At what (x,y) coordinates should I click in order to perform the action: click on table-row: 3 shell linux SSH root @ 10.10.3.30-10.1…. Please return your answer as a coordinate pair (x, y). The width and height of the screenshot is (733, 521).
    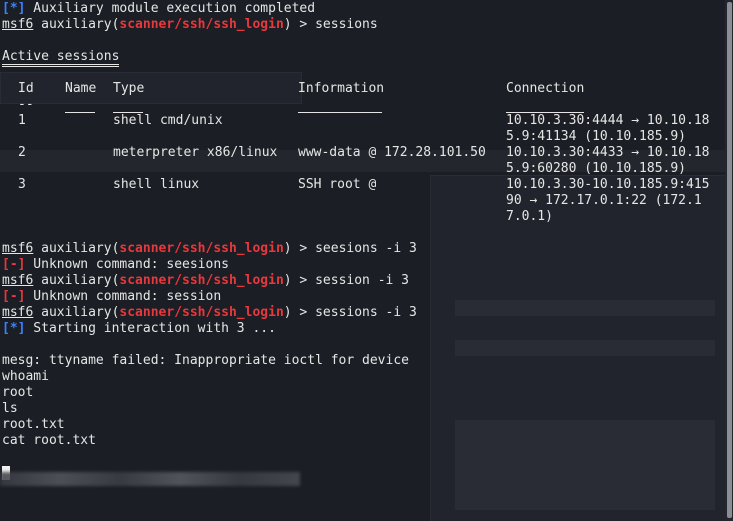
    Looking at the image, I should click on (364, 200).